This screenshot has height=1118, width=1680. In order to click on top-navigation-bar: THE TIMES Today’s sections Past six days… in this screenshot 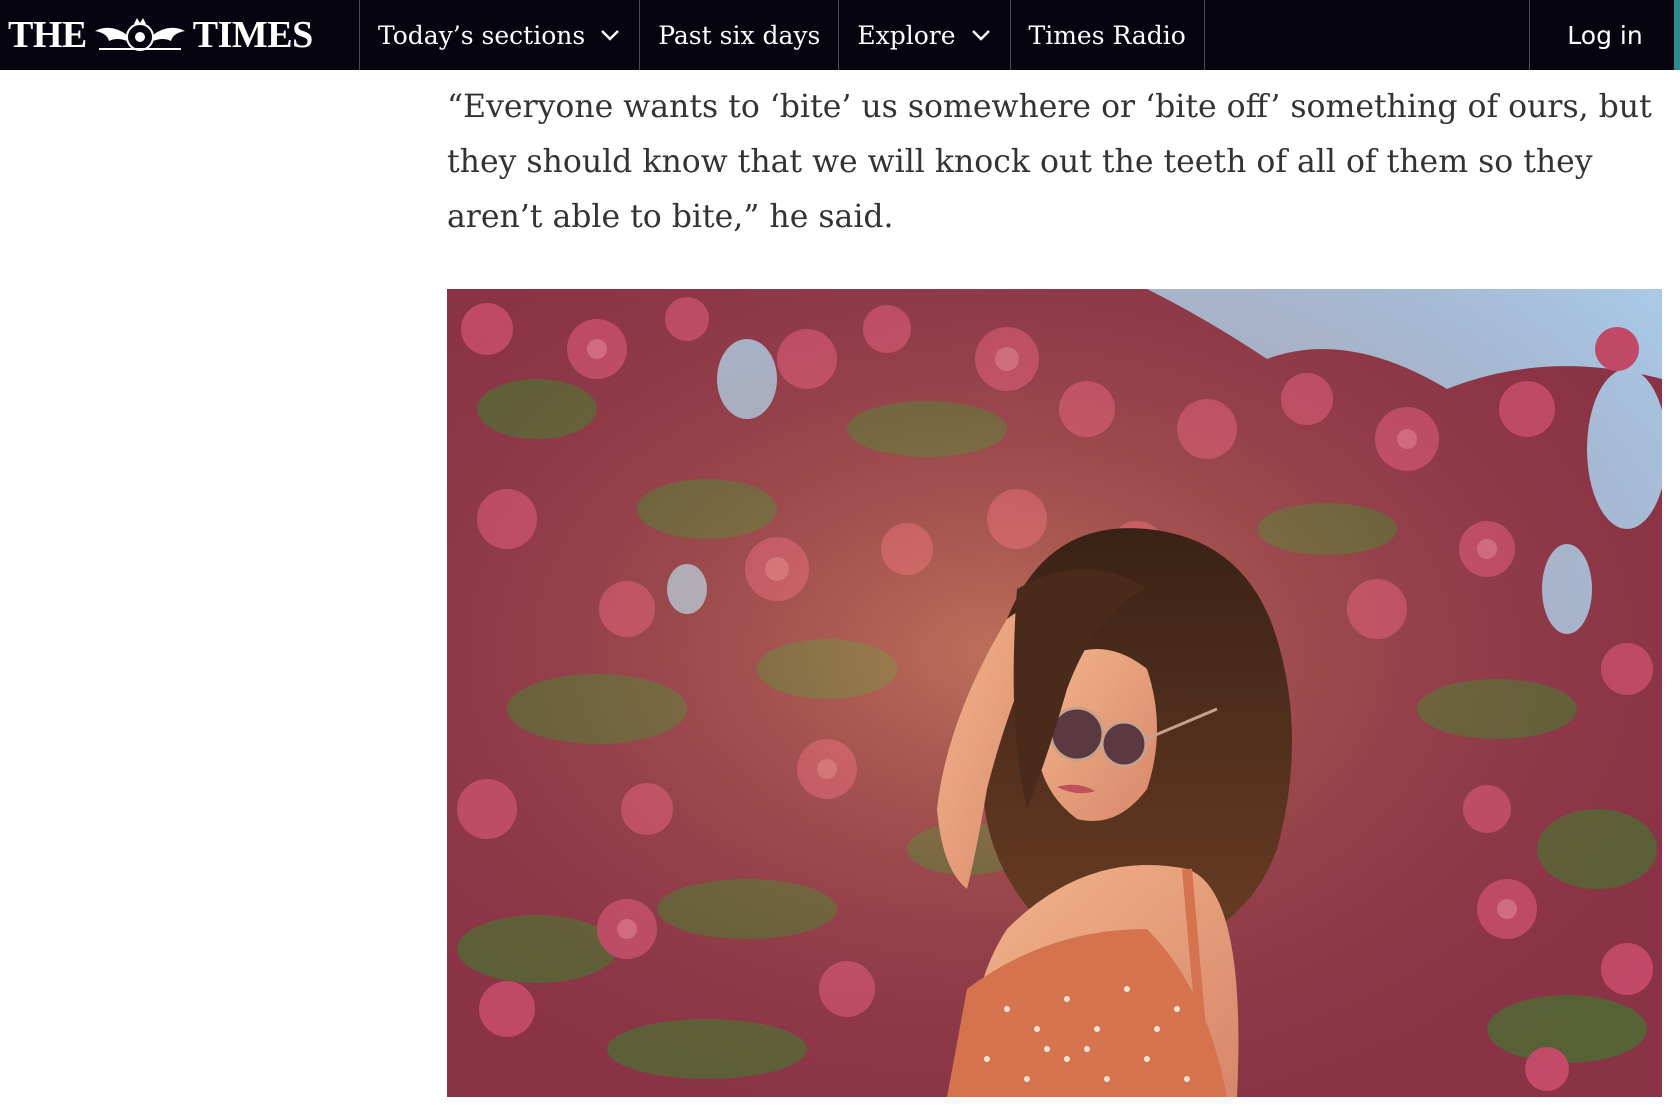, I will do `click(840, 35)`.